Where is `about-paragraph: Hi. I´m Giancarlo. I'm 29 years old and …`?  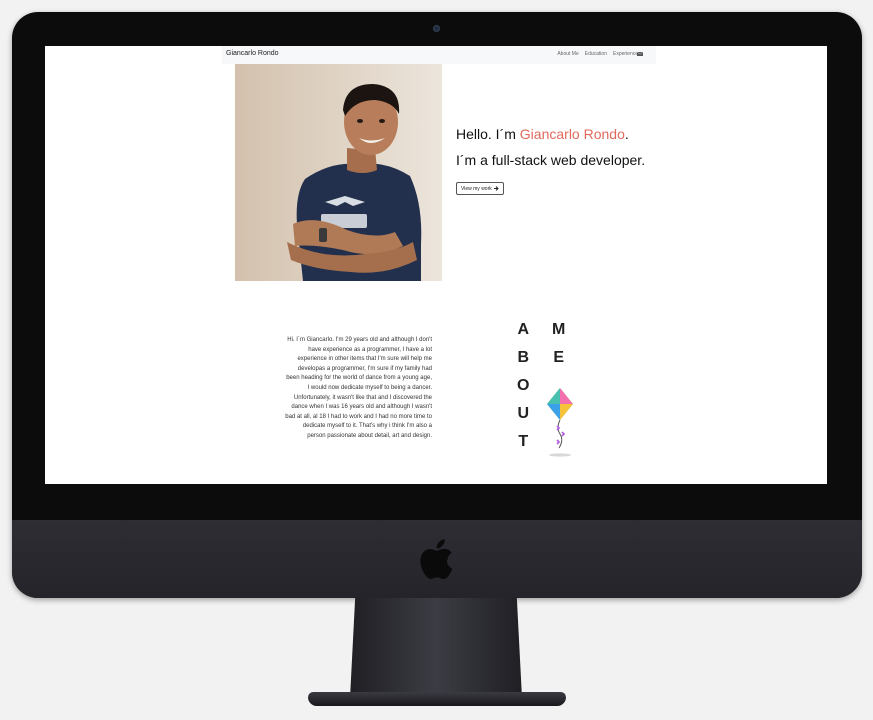 about-paragraph: Hi. I´m Giancarlo. I'm 29 years old and … is located at coordinates (358, 388).